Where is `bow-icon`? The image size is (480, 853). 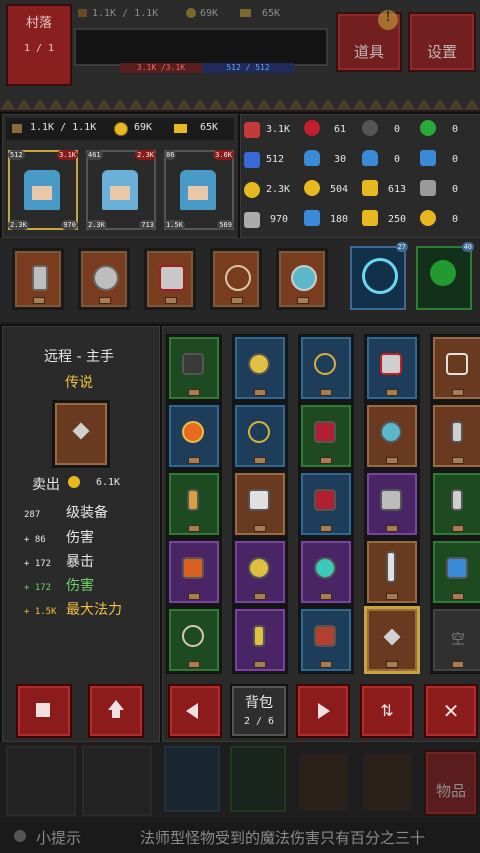
bow-icon is located at coordinates (457, 364).